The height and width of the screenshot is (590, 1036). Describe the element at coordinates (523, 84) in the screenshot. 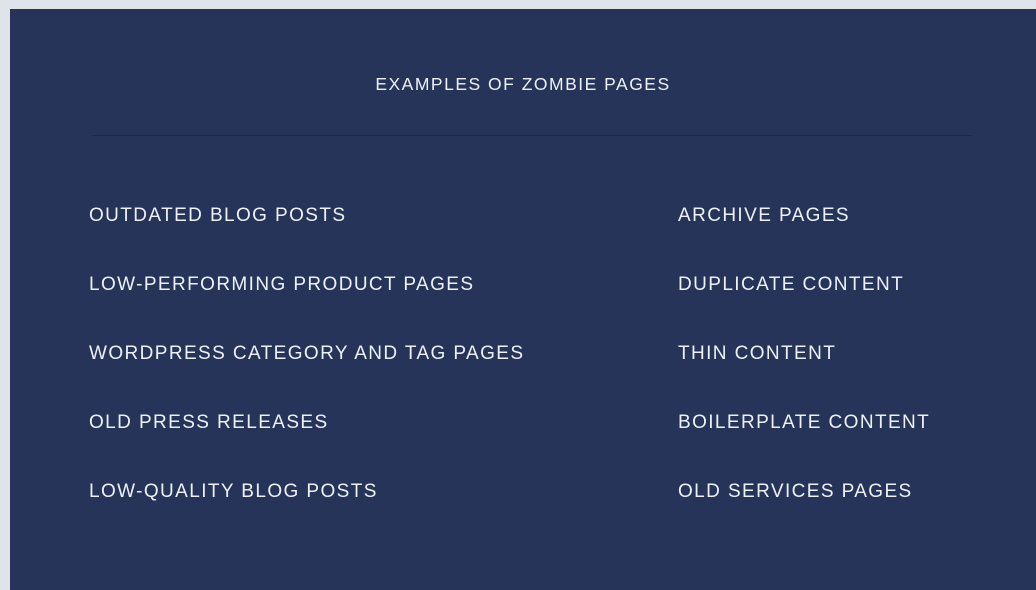

I see `panel-title: EXAMPLES OF ZOMBIE PAGES` at that location.